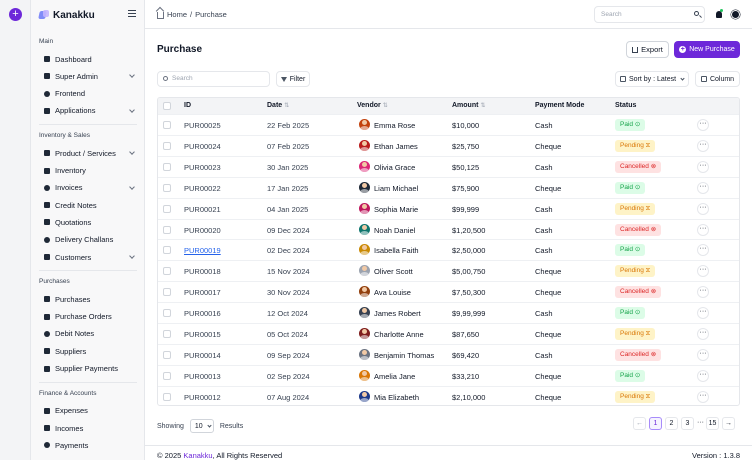  What do you see at coordinates (394, 125) in the screenshot?
I see `vendor-name: Emma Rose` at bounding box center [394, 125].